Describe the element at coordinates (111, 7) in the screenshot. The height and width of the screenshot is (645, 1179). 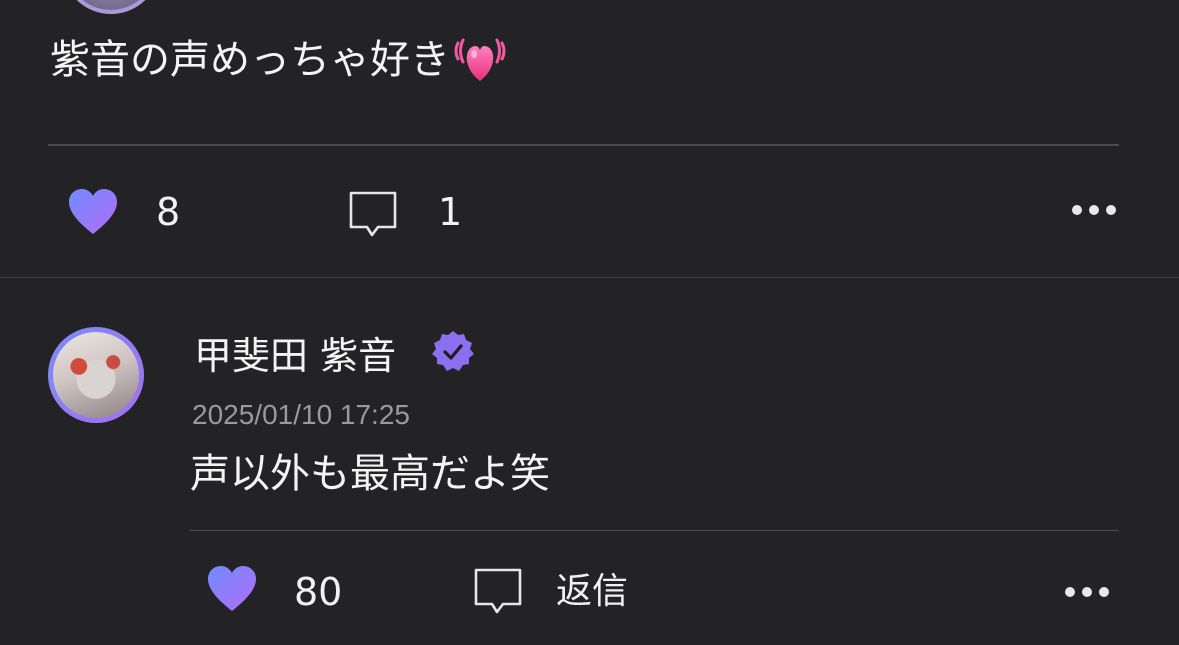
I see `previous-post-avatar` at that location.